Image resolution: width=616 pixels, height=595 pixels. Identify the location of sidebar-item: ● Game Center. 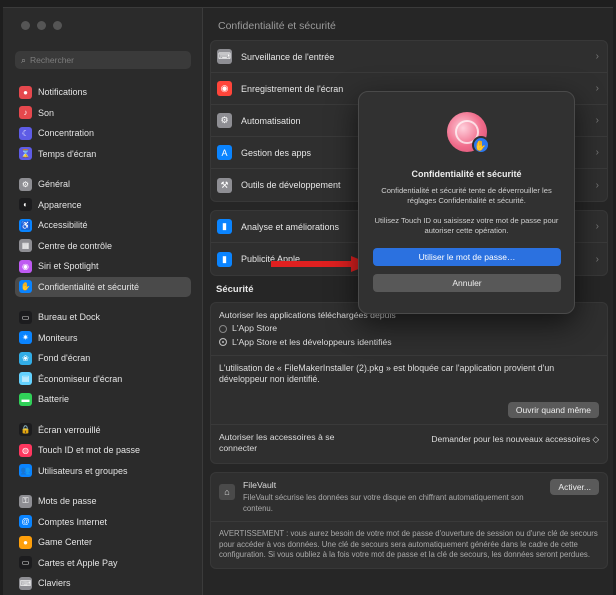
(103, 542).